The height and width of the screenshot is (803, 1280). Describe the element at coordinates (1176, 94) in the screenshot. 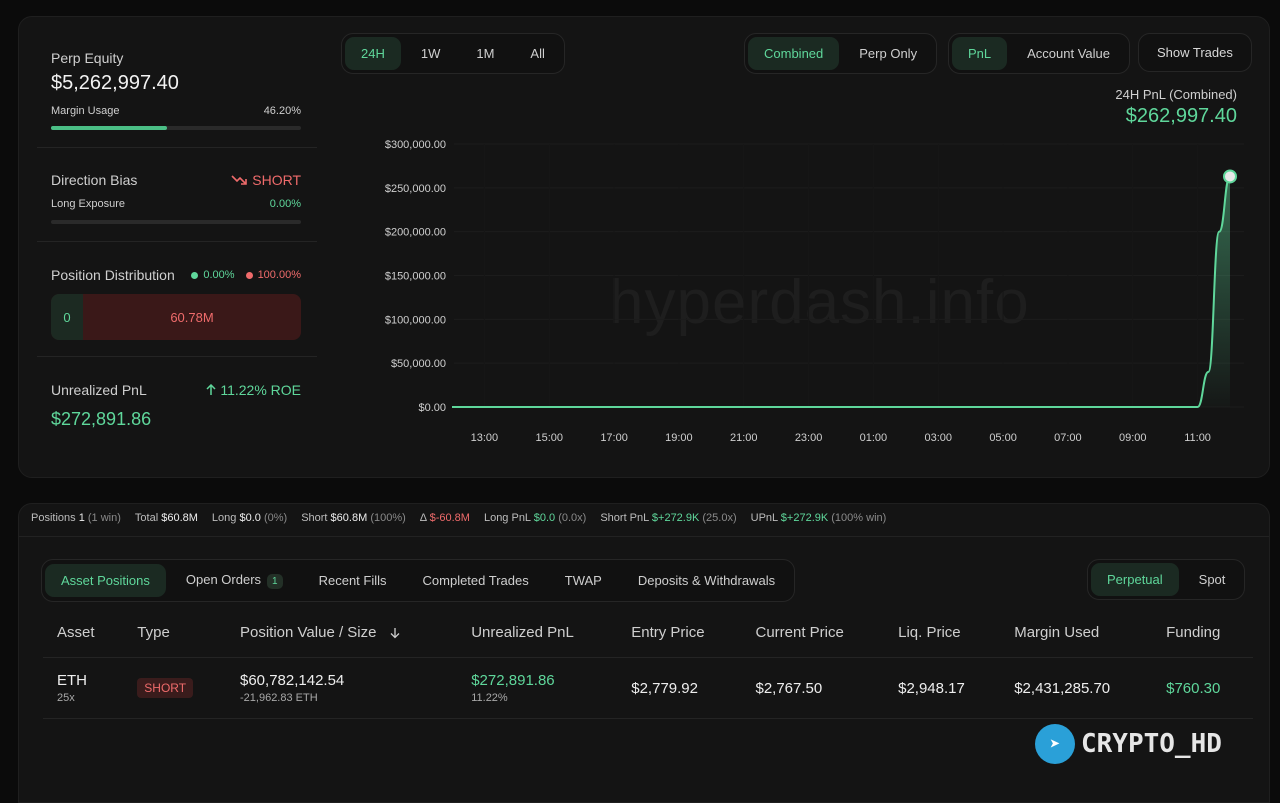

I see `pnl-chart-title: 24H PnL (Combined)` at that location.